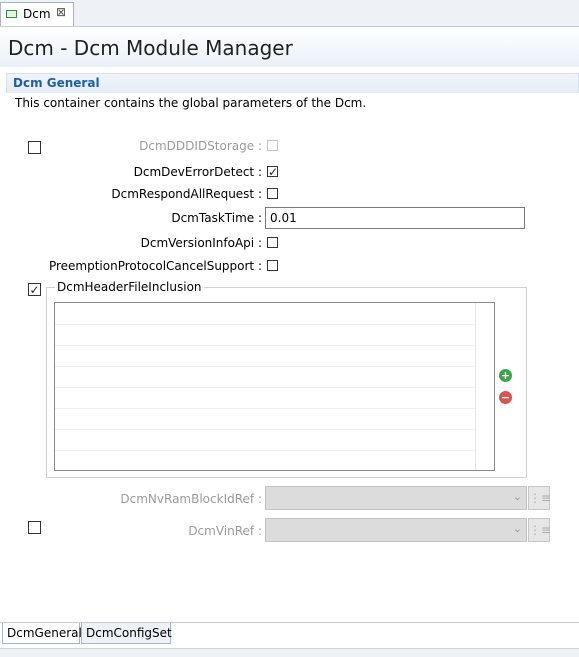 Image resolution: width=579 pixels, height=657 pixels. What do you see at coordinates (272, 265) in the screenshot?
I see `preemption-cancel-checkbox` at bounding box center [272, 265].